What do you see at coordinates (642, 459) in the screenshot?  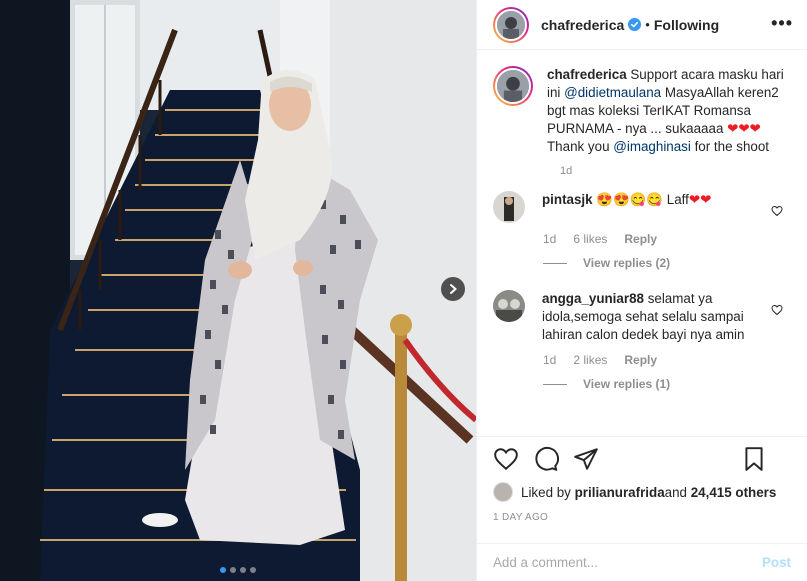 I see `action-icons` at bounding box center [642, 459].